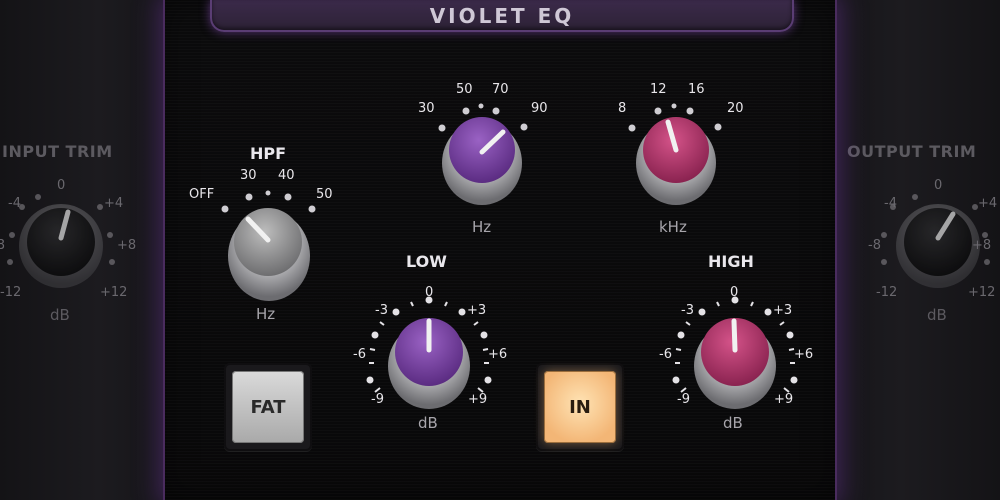  I want to click on fat-button-frame: FAT, so click(268, 407).